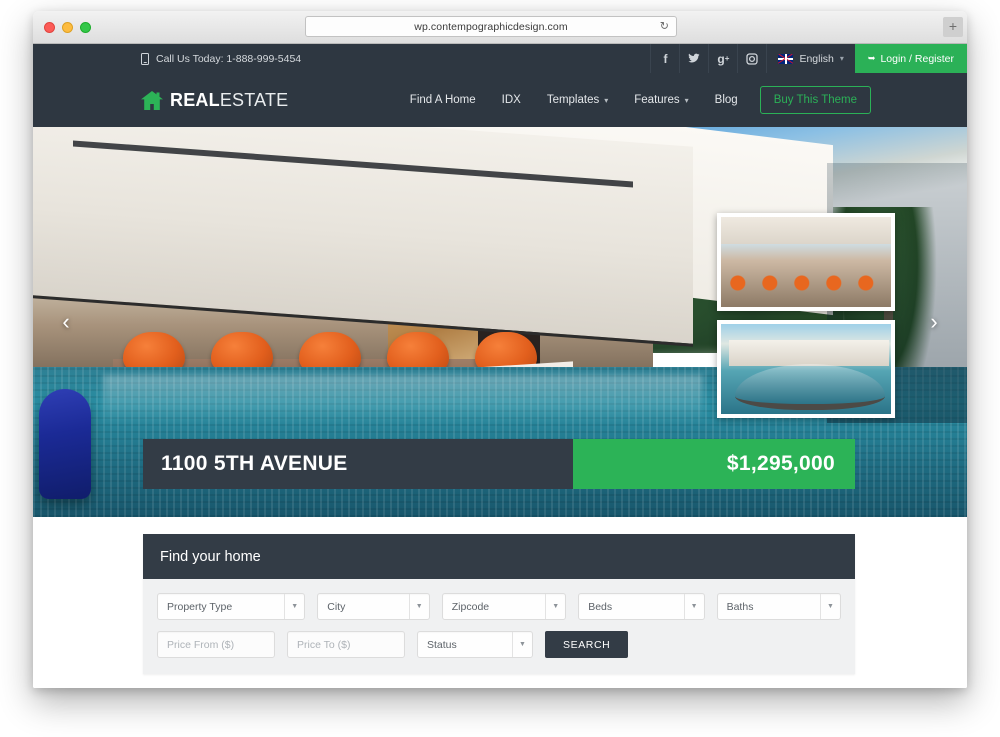 This screenshot has height=737, width=1000. I want to click on status-value: Status, so click(442, 644).